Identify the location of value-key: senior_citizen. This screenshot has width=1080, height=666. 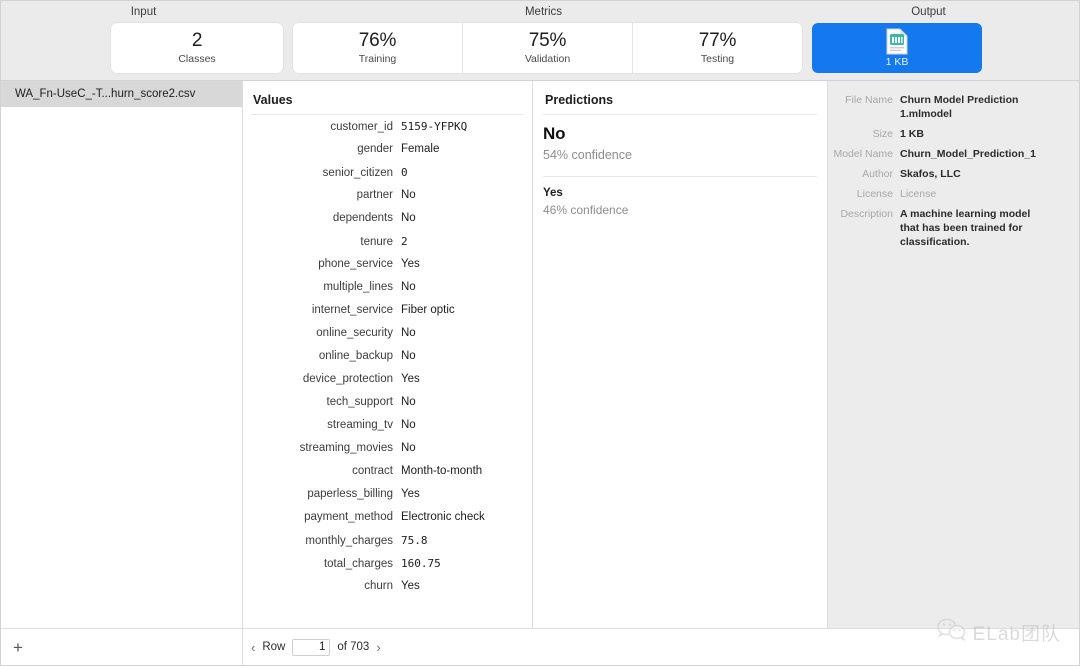
(357, 173).